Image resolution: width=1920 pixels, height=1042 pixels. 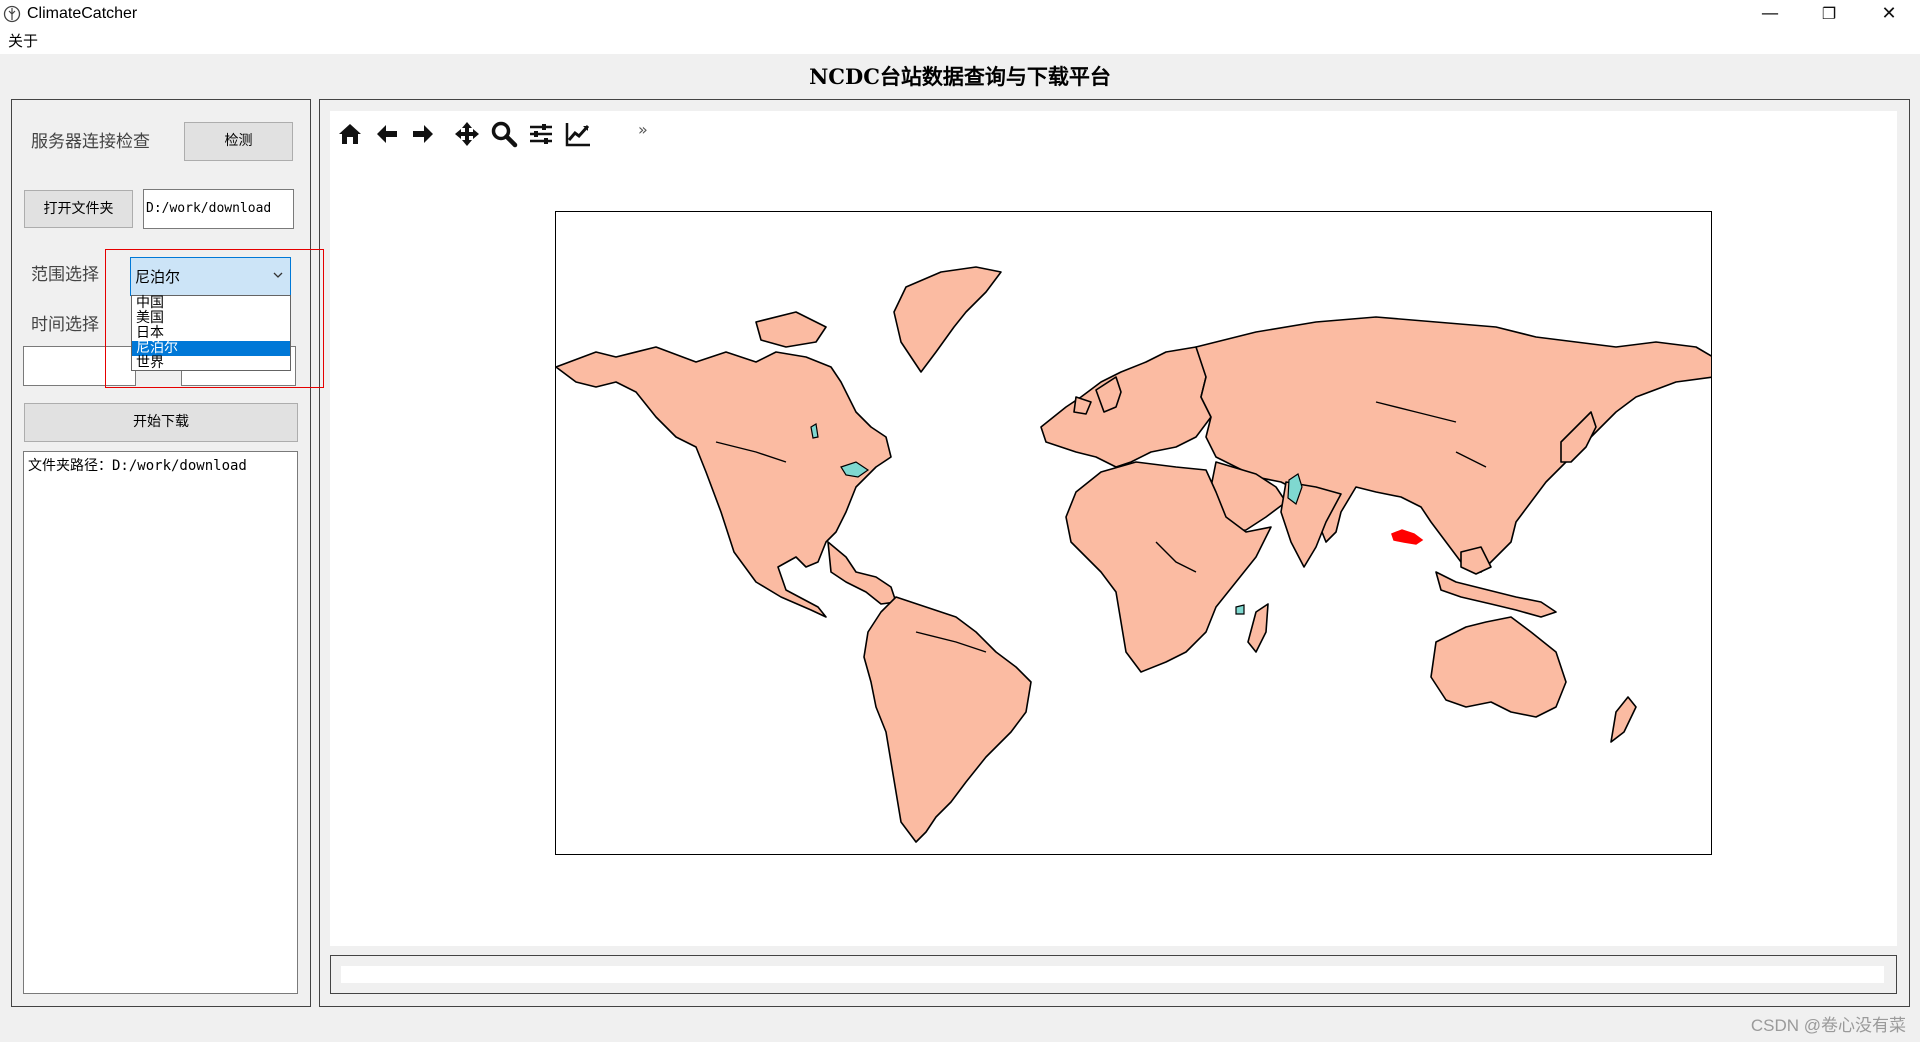 I want to click on menu-bar: 关于, so click(x=960, y=41).